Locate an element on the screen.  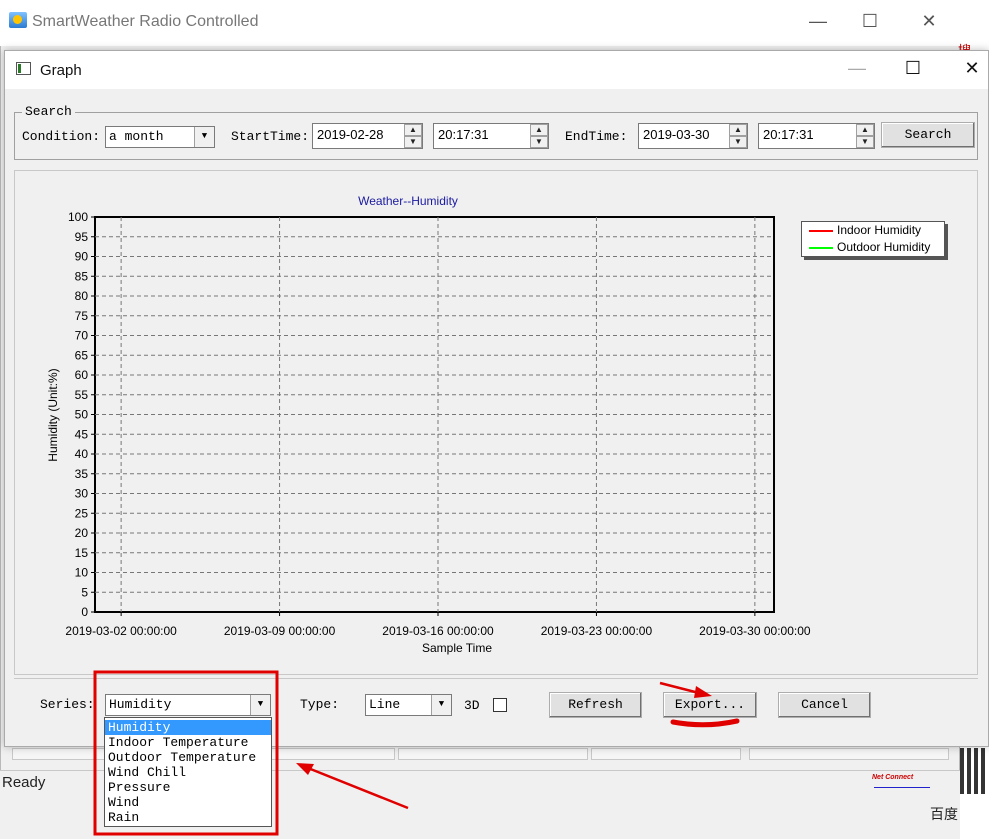
y-tick-label: 55 is located at coordinates (82, 395).